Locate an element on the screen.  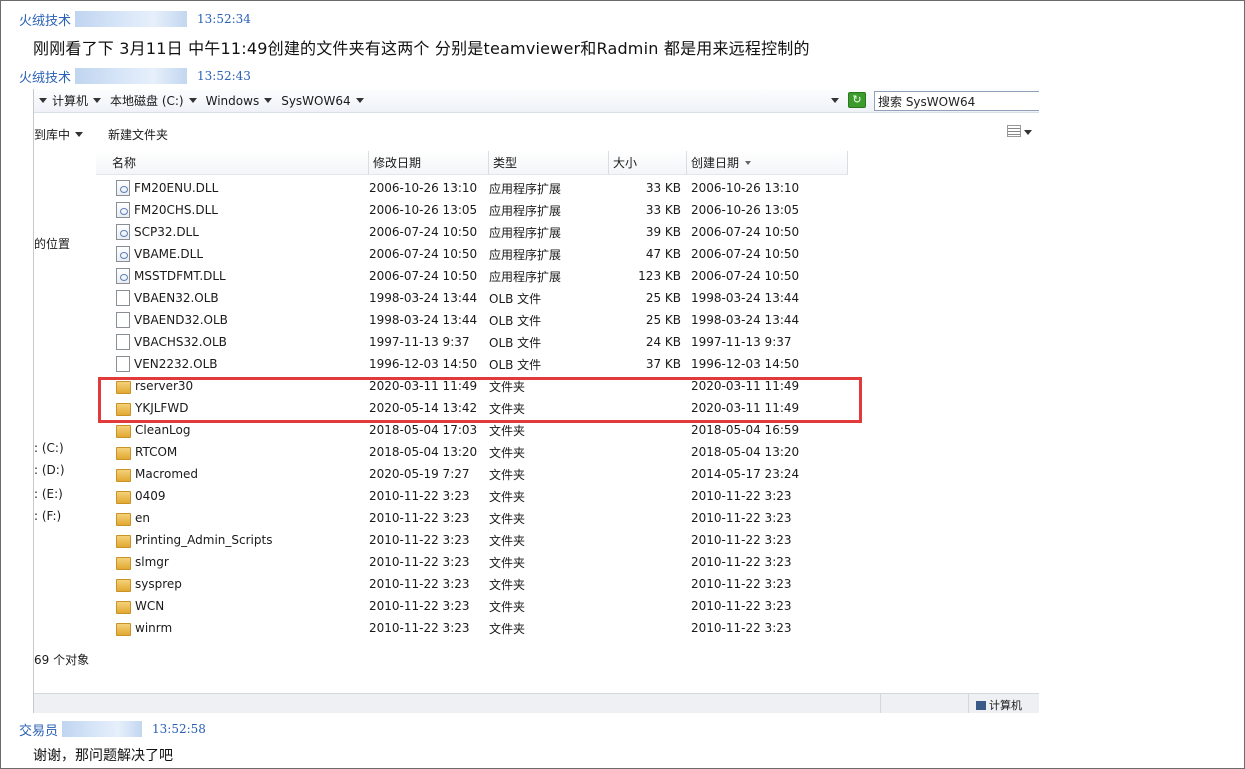
column-header-type: 类型 is located at coordinates (549, 163).